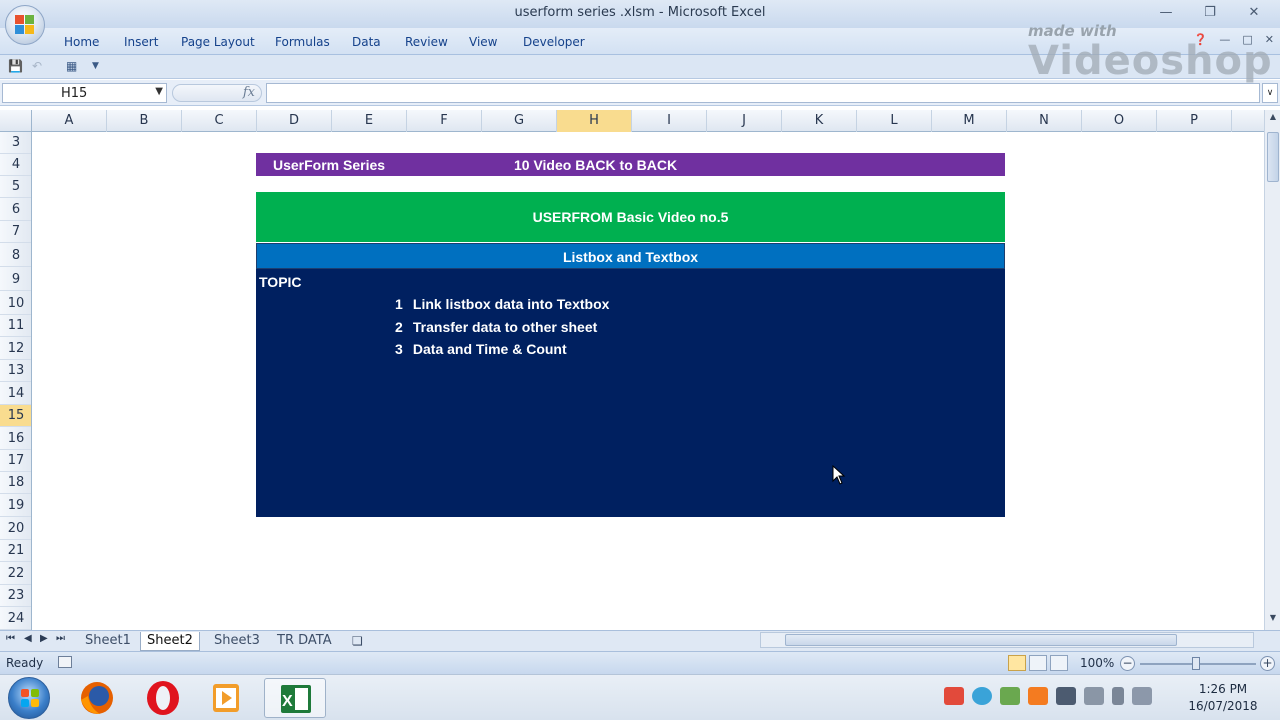 Image resolution: width=1280 pixels, height=720 pixels. Describe the element at coordinates (15, 165) in the screenshot. I see `row-header: 4` at that location.